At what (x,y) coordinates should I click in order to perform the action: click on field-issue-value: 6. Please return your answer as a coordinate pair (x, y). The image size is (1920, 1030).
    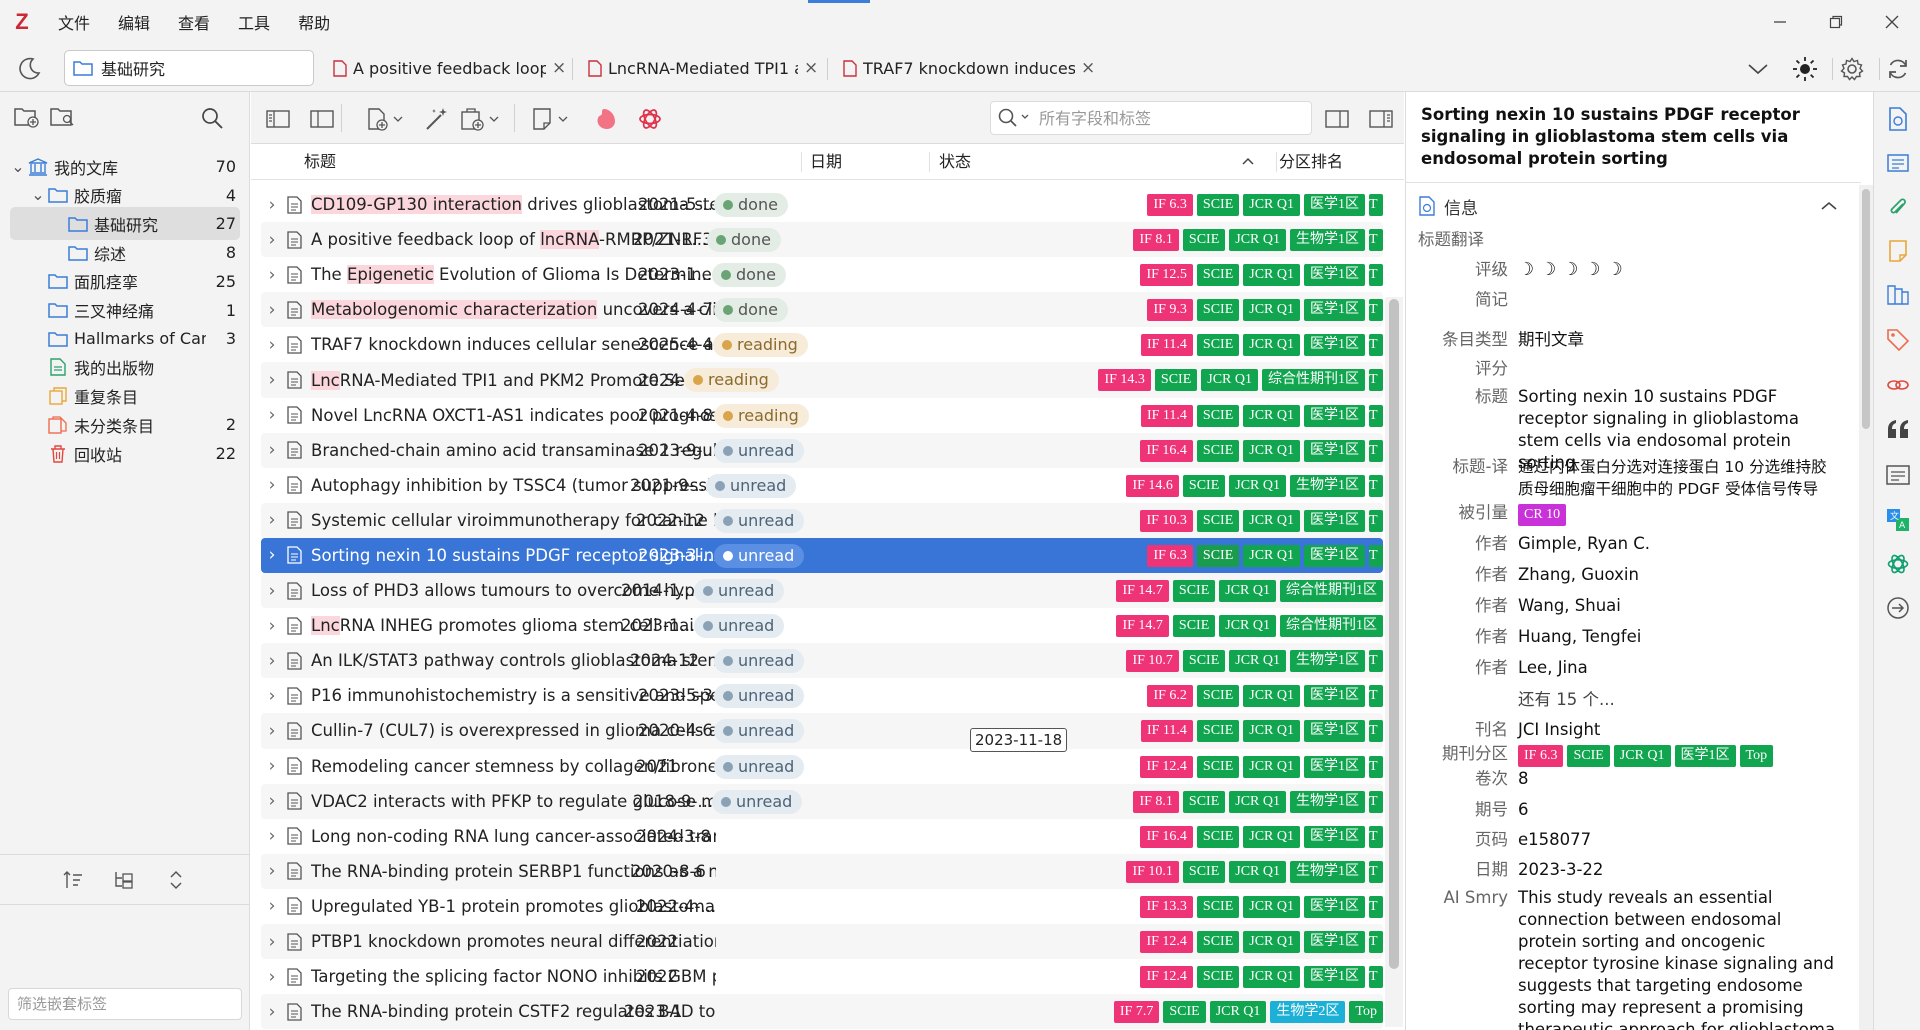
    Looking at the image, I should click on (1678, 810).